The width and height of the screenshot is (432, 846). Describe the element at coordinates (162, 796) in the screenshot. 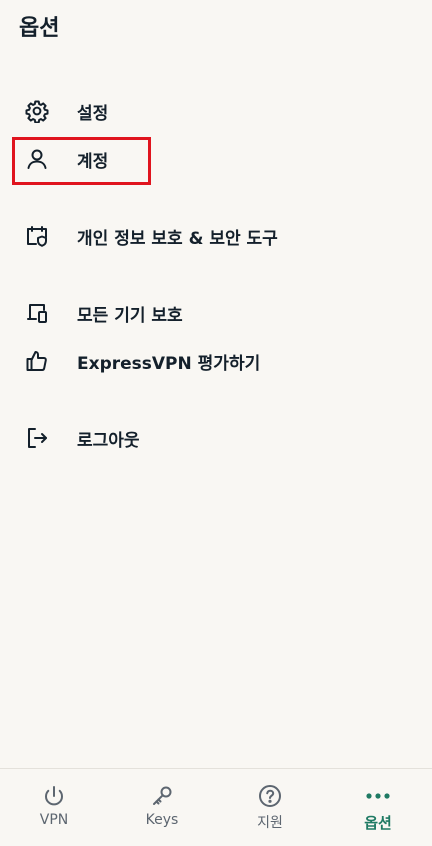

I see `key-icon` at that location.